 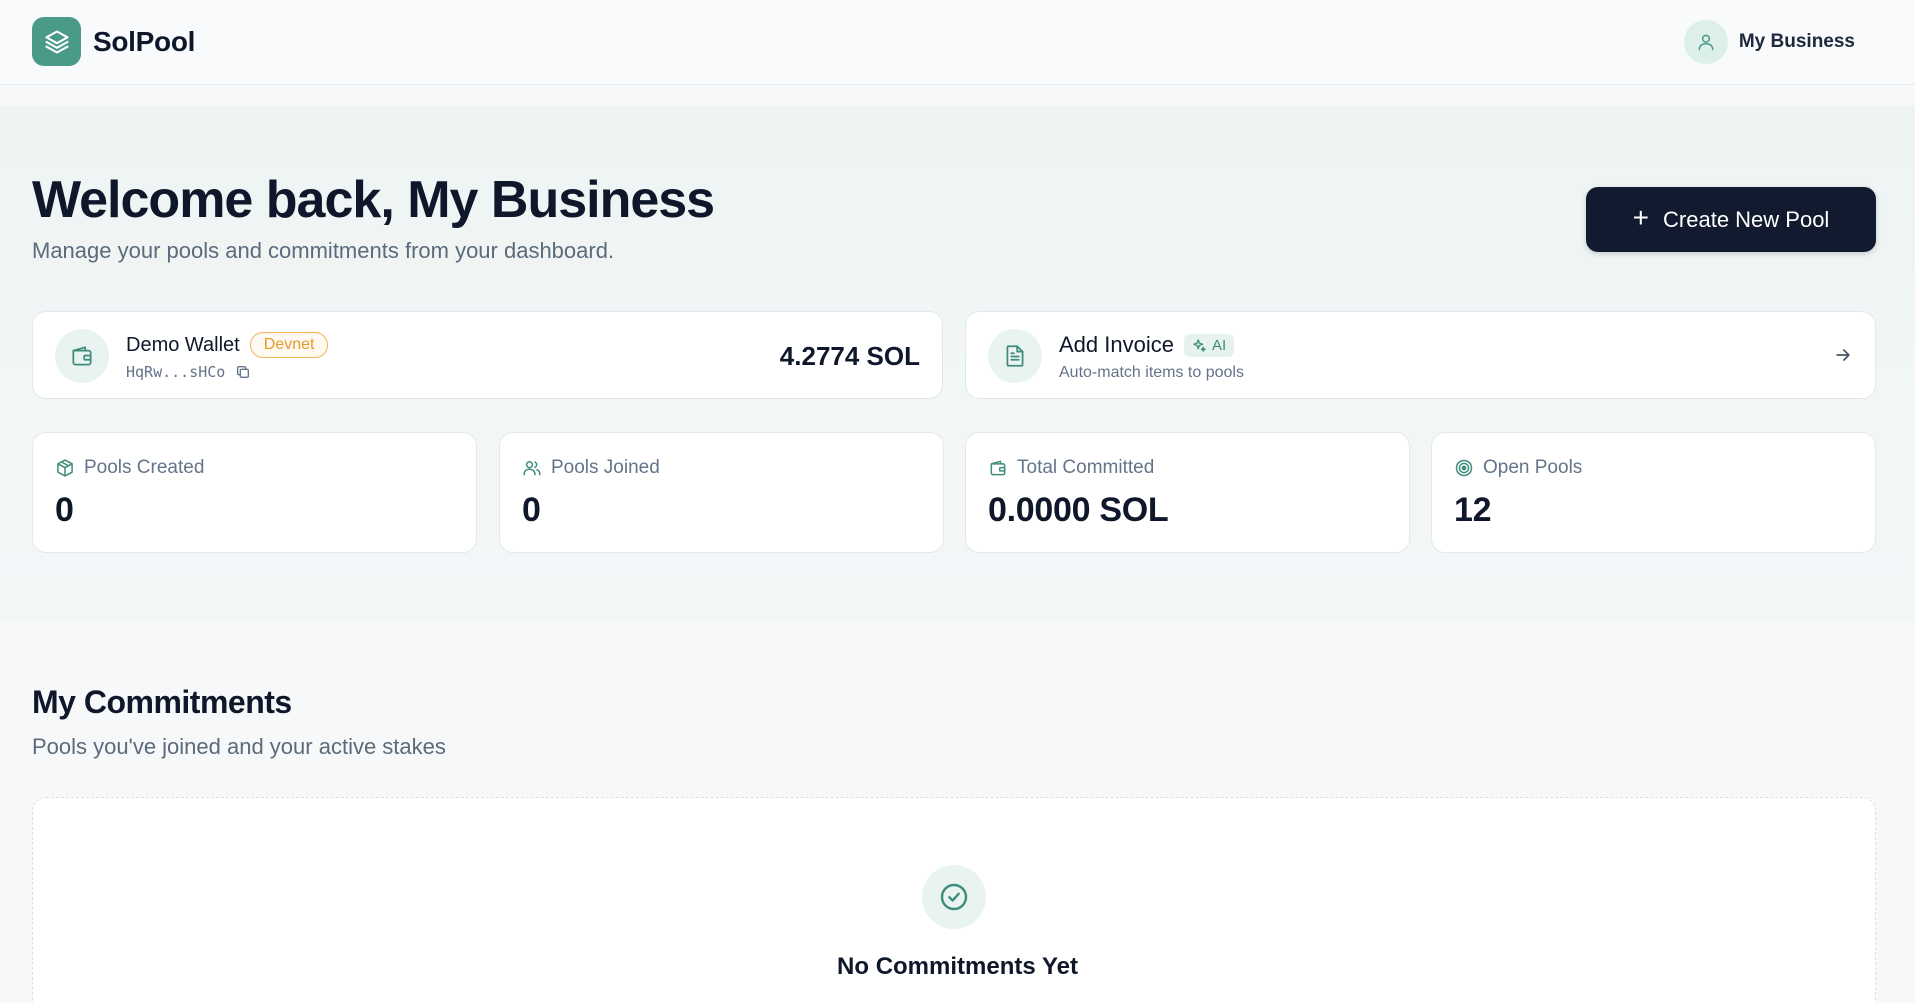 I want to click on create-new-pool-button: + Create New Pool, so click(x=1731, y=219).